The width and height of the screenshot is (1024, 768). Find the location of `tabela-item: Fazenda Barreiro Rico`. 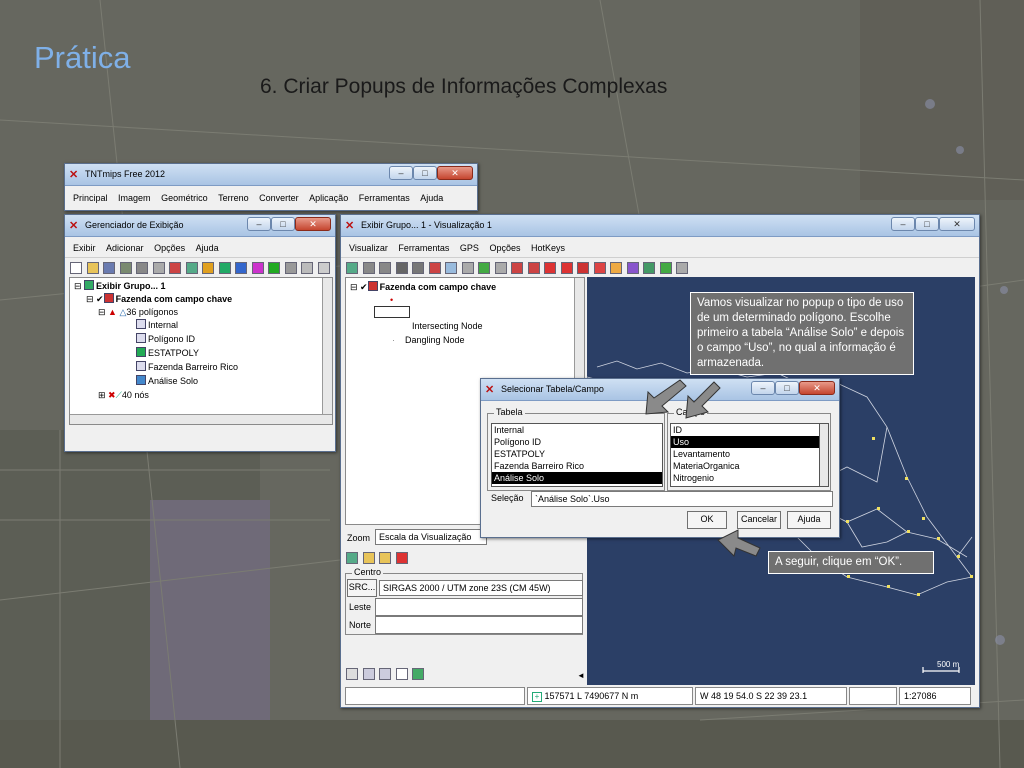

tabela-item: Fazenda Barreiro Rico is located at coordinates (577, 466).